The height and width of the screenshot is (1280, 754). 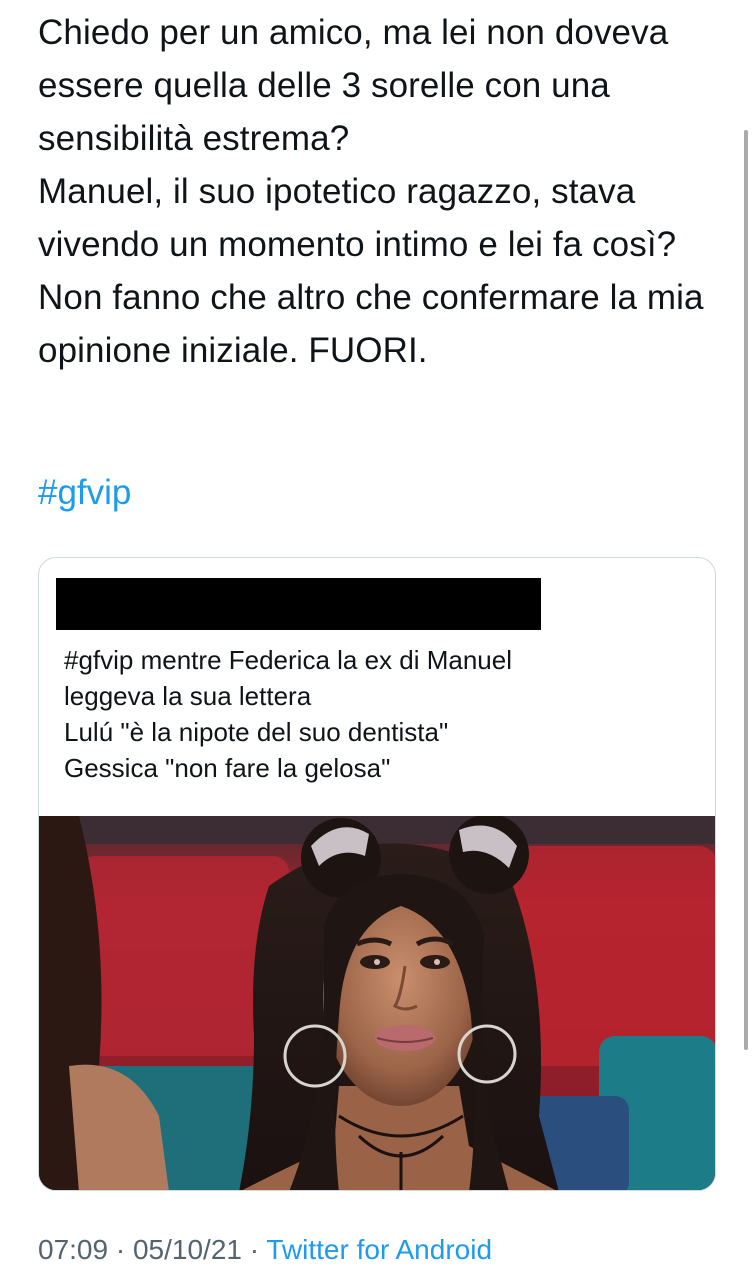 What do you see at coordinates (746, 590) in the screenshot?
I see `scrollbar` at bounding box center [746, 590].